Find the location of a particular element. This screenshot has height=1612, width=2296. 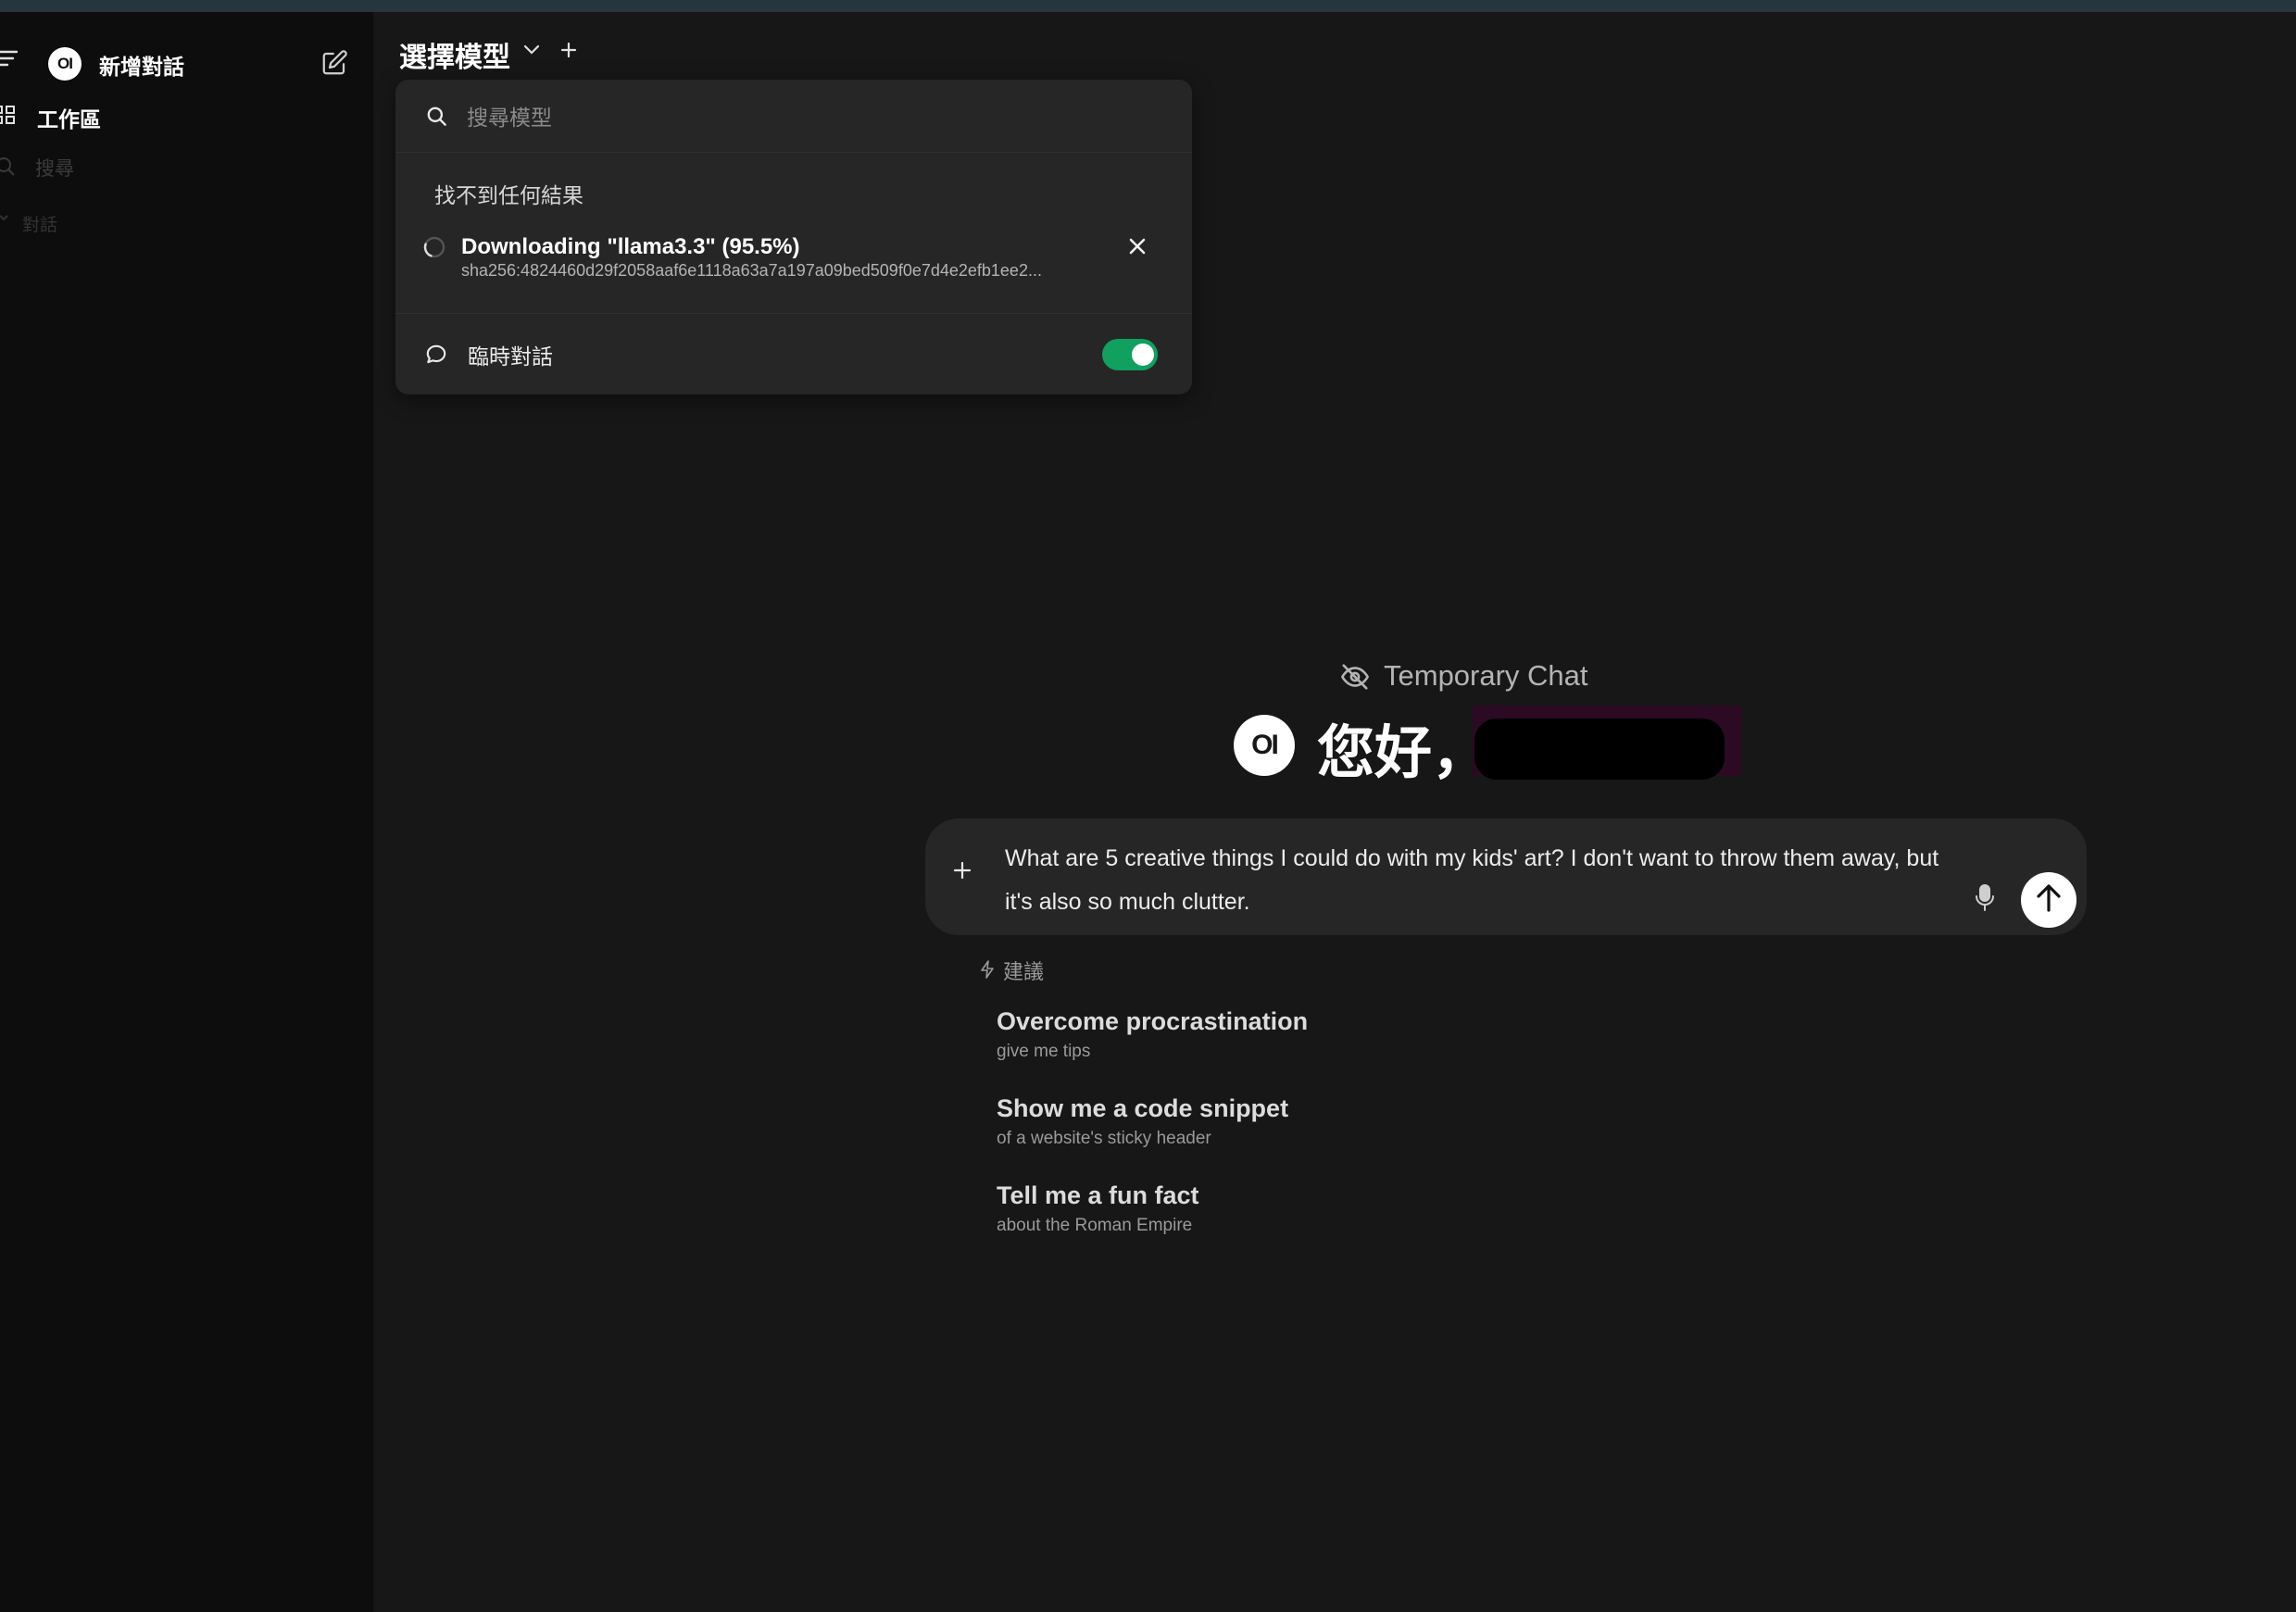

window-top-bar is located at coordinates (1148, 6).